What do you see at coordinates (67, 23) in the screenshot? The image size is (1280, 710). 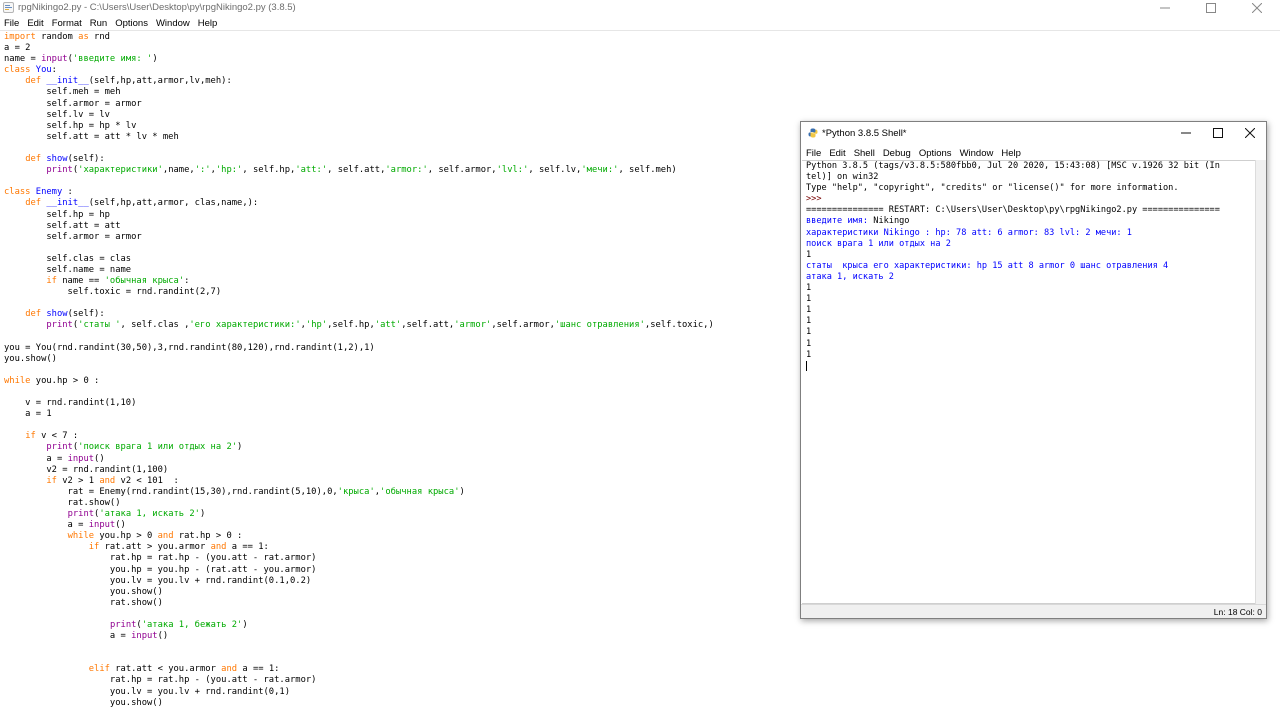 I see `menu-format: Format` at bounding box center [67, 23].